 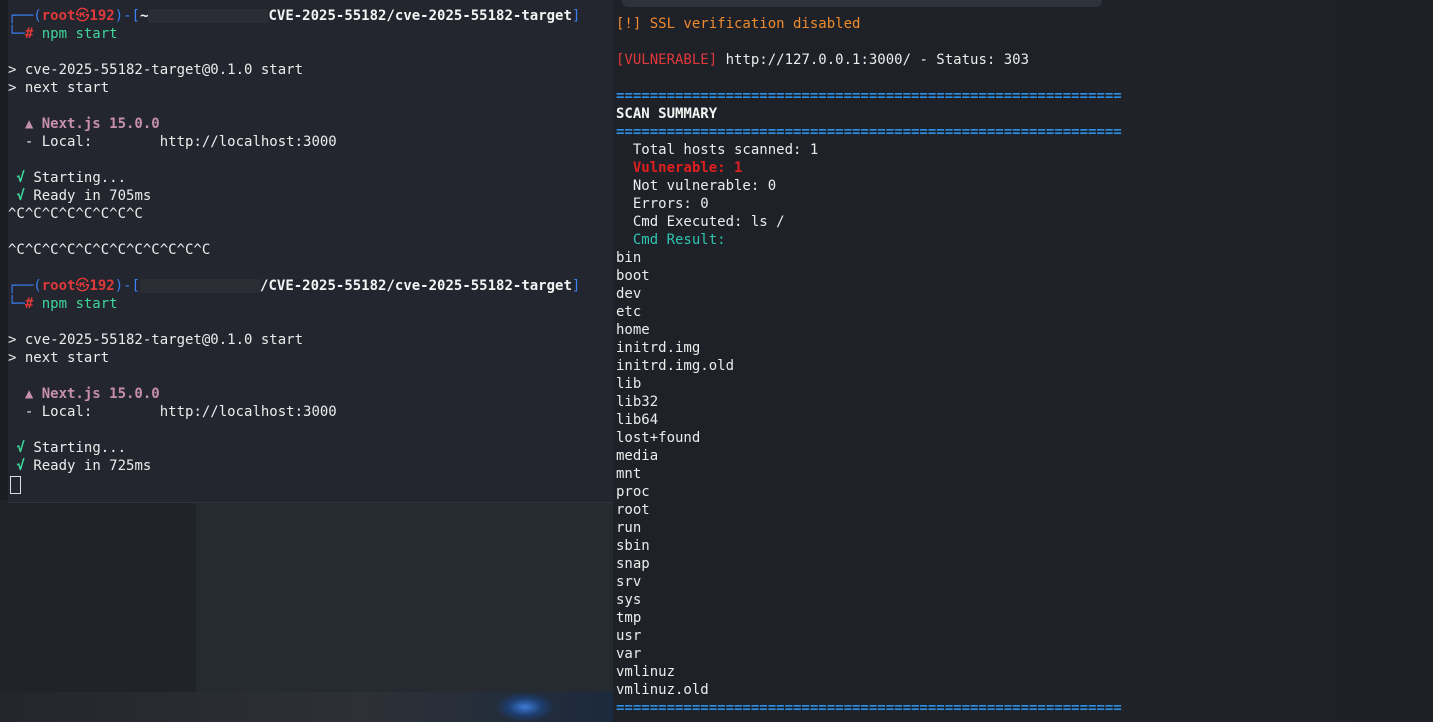 What do you see at coordinates (658, 348) in the screenshot?
I see `directory-entry: initrd.img` at bounding box center [658, 348].